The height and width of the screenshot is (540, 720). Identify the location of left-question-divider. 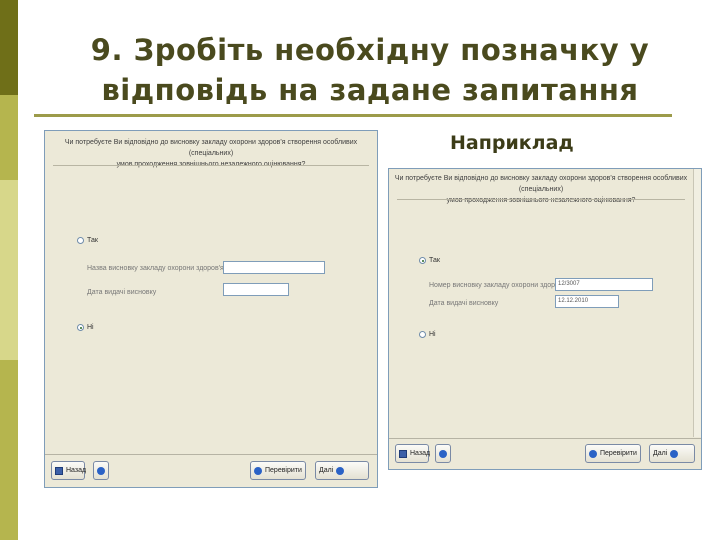
(211, 165).